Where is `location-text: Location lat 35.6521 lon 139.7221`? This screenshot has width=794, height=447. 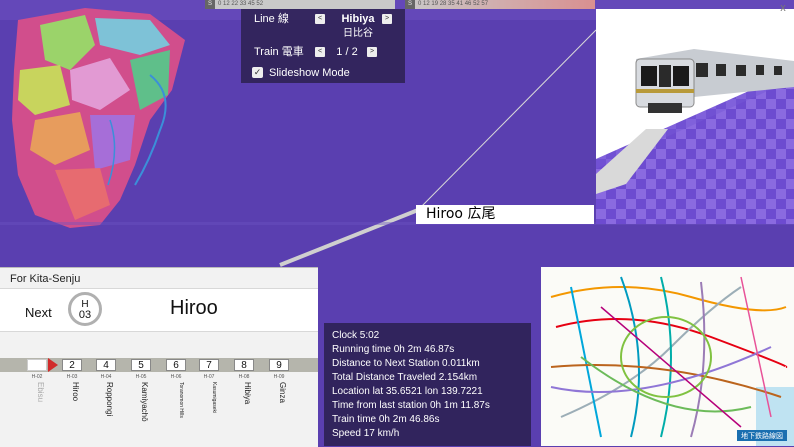
location-text: Location lat 35.6521 lon 139.7221 is located at coordinates (407, 391).